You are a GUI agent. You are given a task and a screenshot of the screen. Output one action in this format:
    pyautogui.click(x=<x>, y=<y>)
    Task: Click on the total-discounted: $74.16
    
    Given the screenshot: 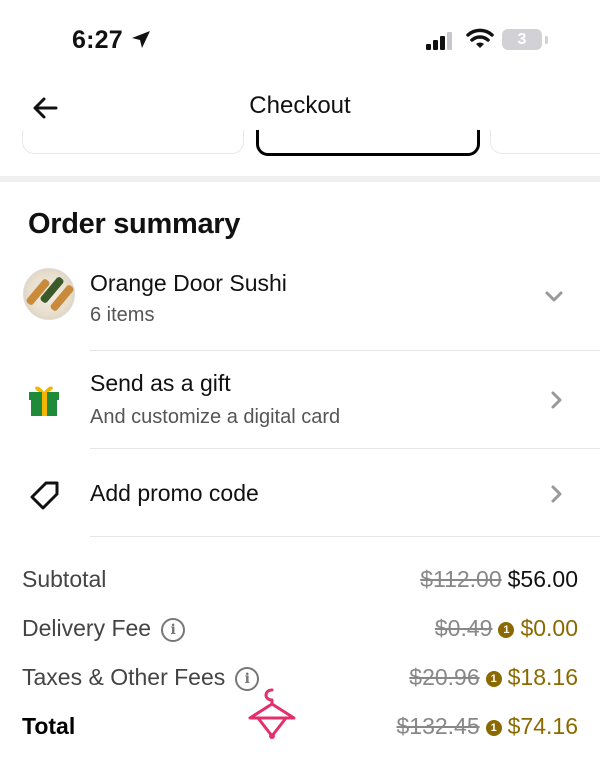 What is the action you would take?
    pyautogui.click(x=542, y=726)
    